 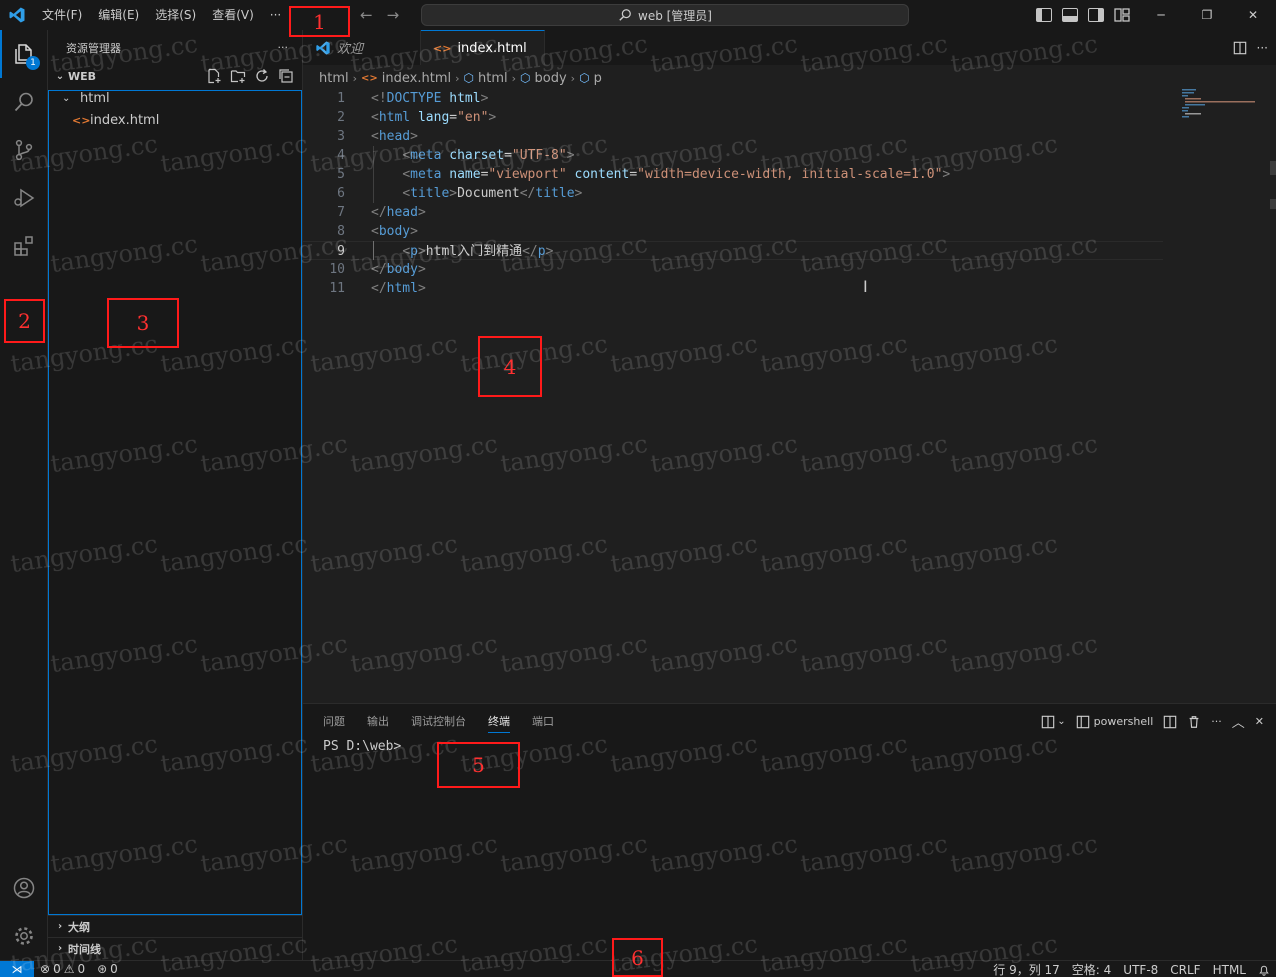 I want to click on collapse-all-icon, so click(x=286, y=76).